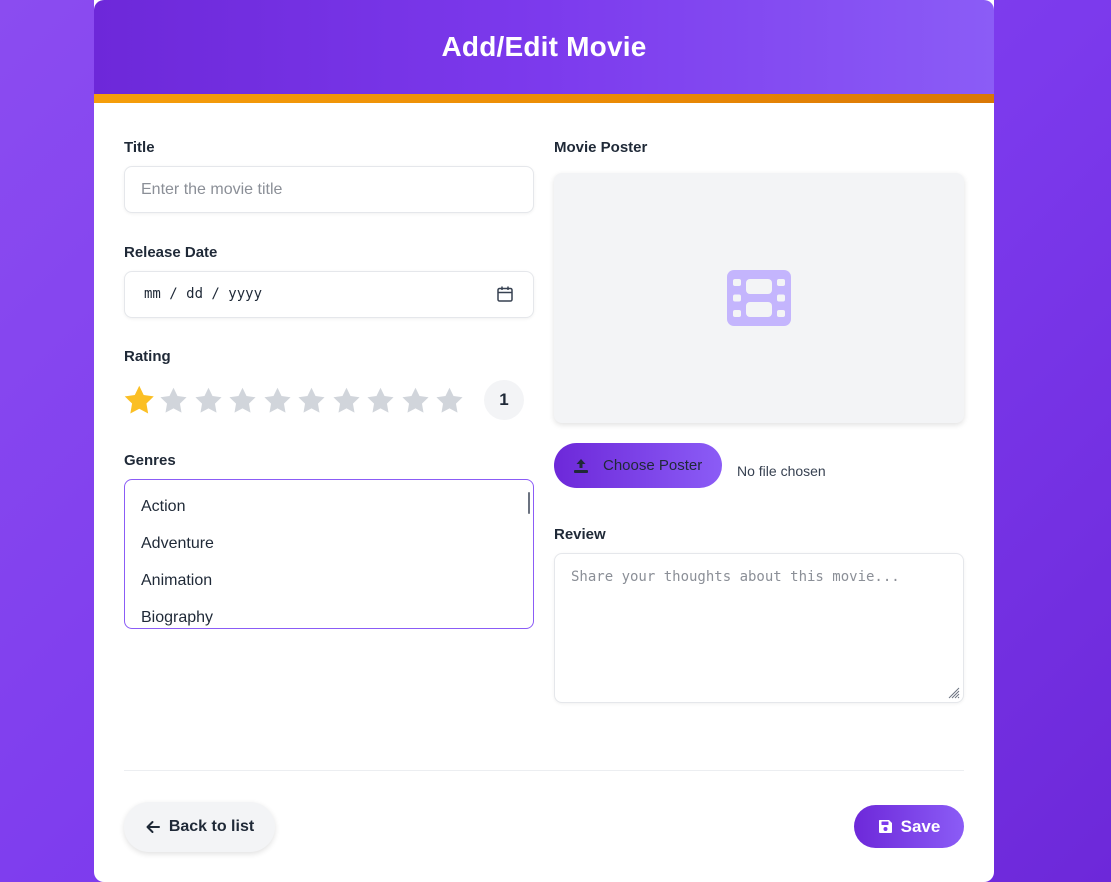  Describe the element at coordinates (529, 503) in the screenshot. I see `genres-scrollbar` at that location.